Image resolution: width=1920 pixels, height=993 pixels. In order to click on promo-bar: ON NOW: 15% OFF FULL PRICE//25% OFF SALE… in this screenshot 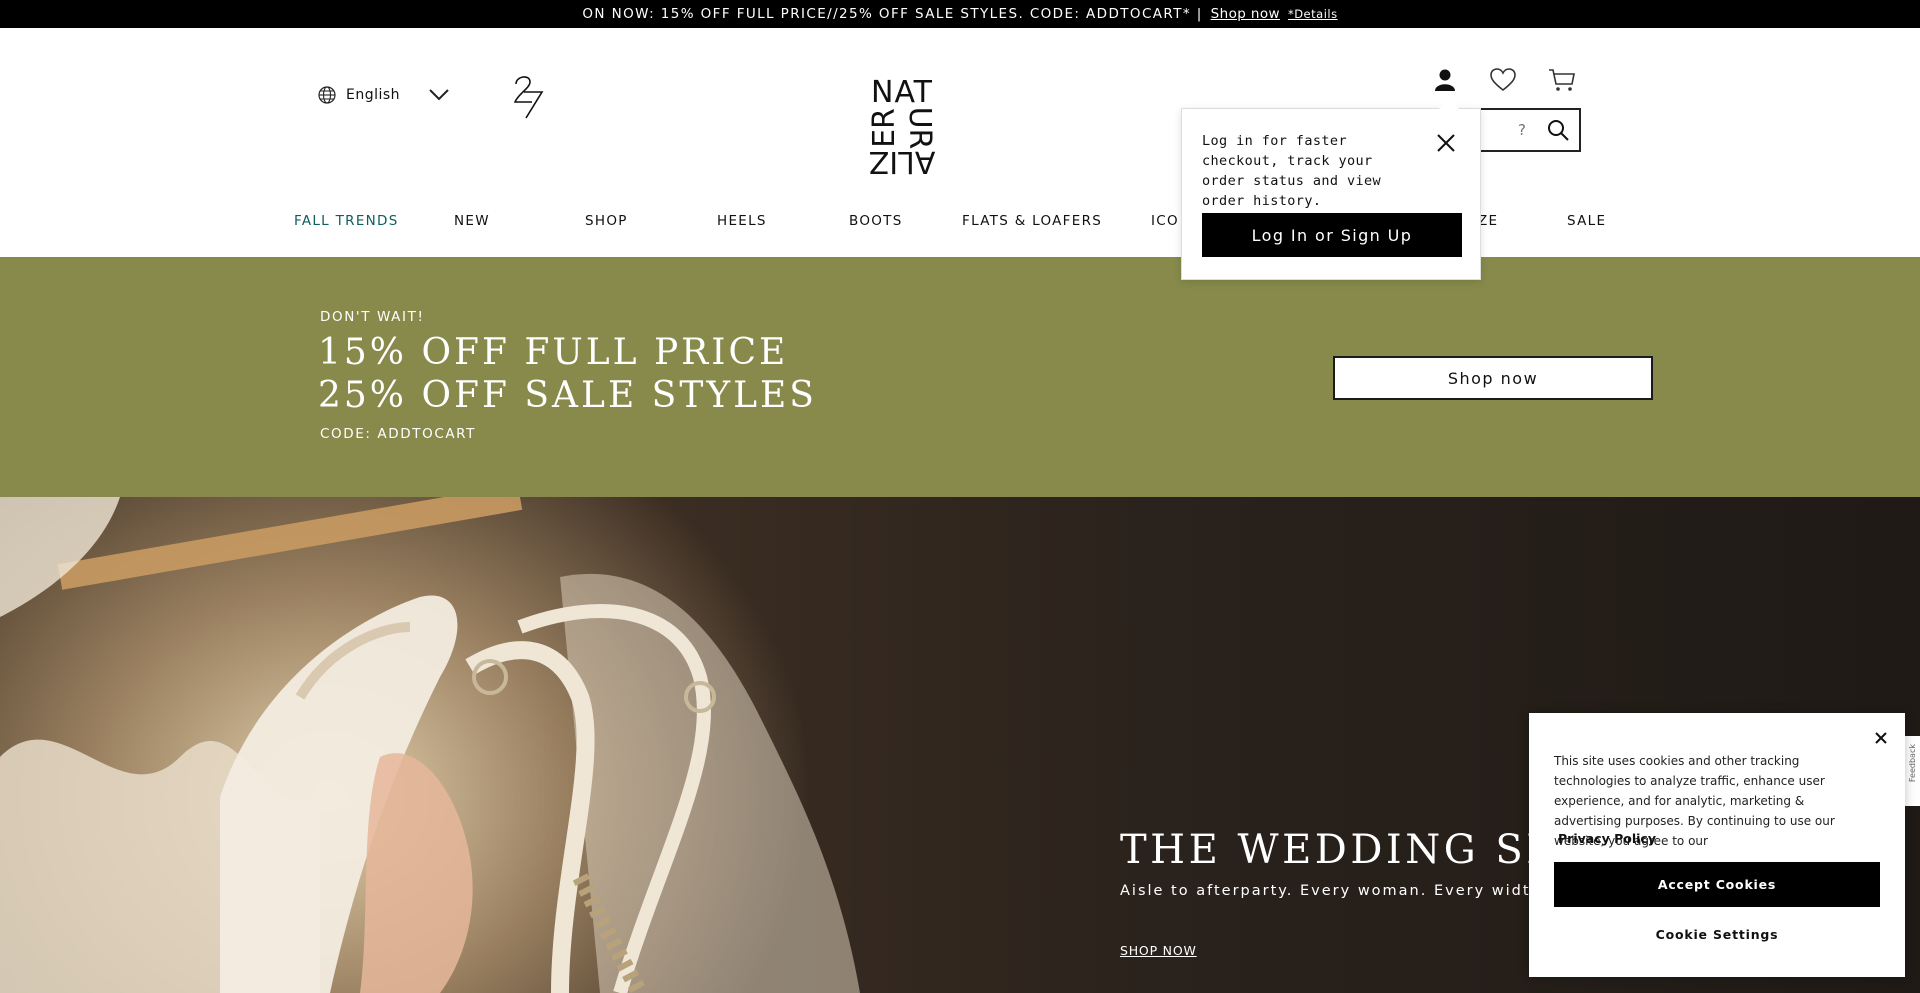, I will do `click(960, 14)`.